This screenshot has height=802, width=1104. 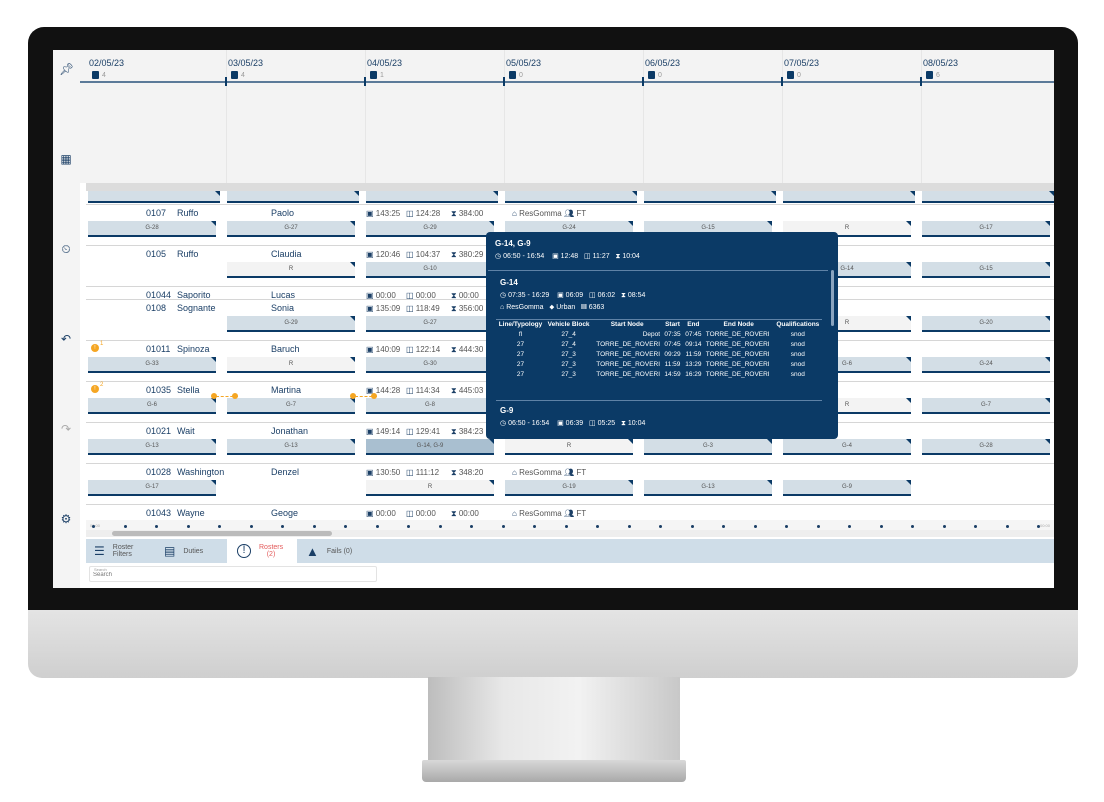 What do you see at coordinates (636, 295) in the screenshot?
I see `duty-total: 08:54` at bounding box center [636, 295].